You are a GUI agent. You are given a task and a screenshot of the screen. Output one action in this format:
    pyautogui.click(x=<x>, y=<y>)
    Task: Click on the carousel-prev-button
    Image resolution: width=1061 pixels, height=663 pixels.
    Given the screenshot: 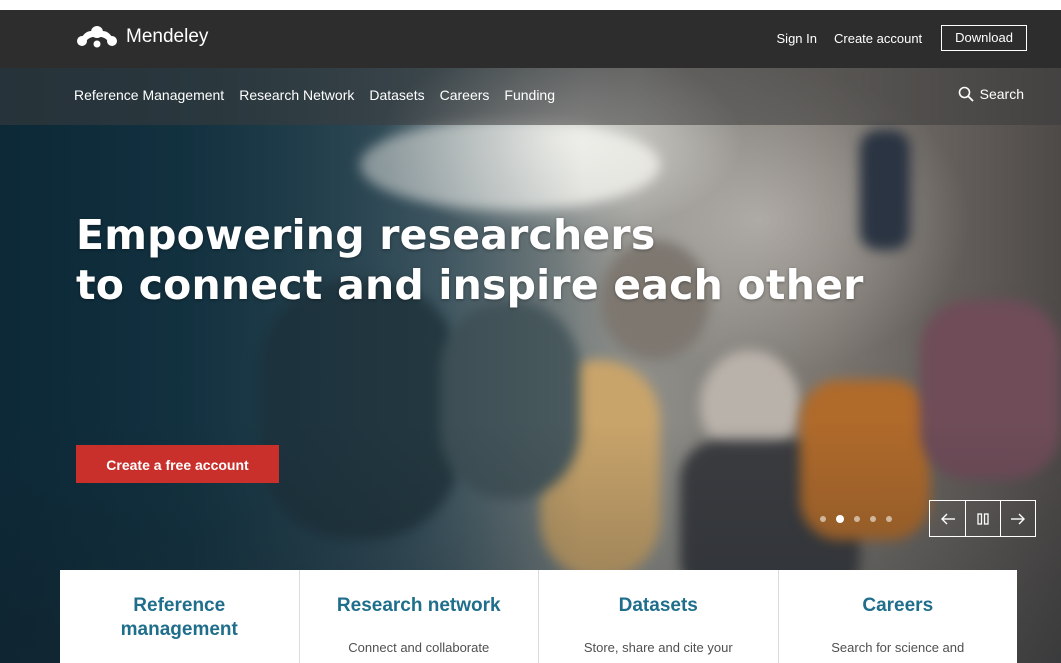 What is the action you would take?
    pyautogui.click(x=947, y=518)
    